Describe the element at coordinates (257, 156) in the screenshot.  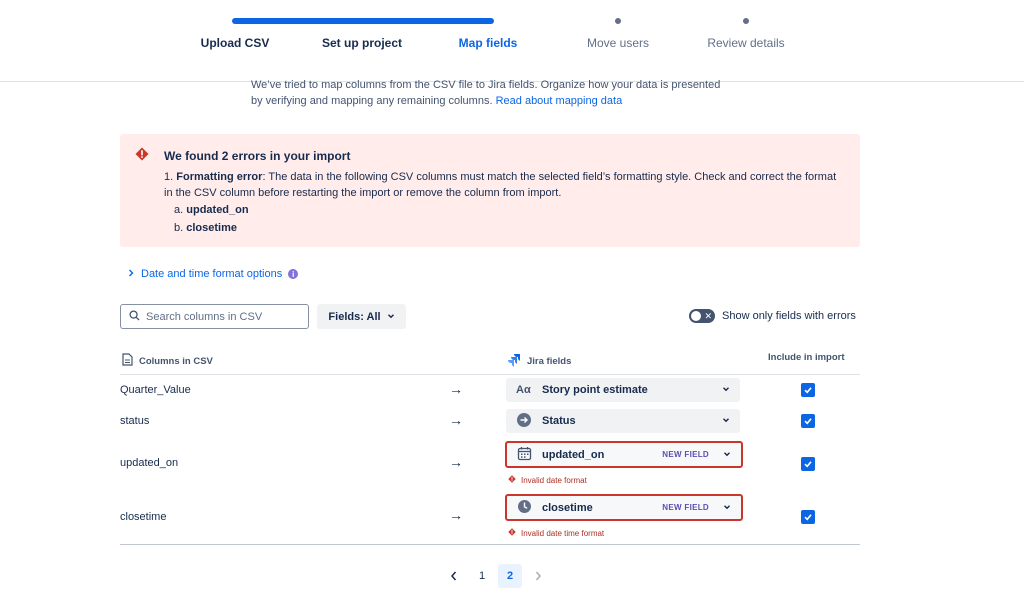
I see `error-title: We found 2 errors in your import` at that location.